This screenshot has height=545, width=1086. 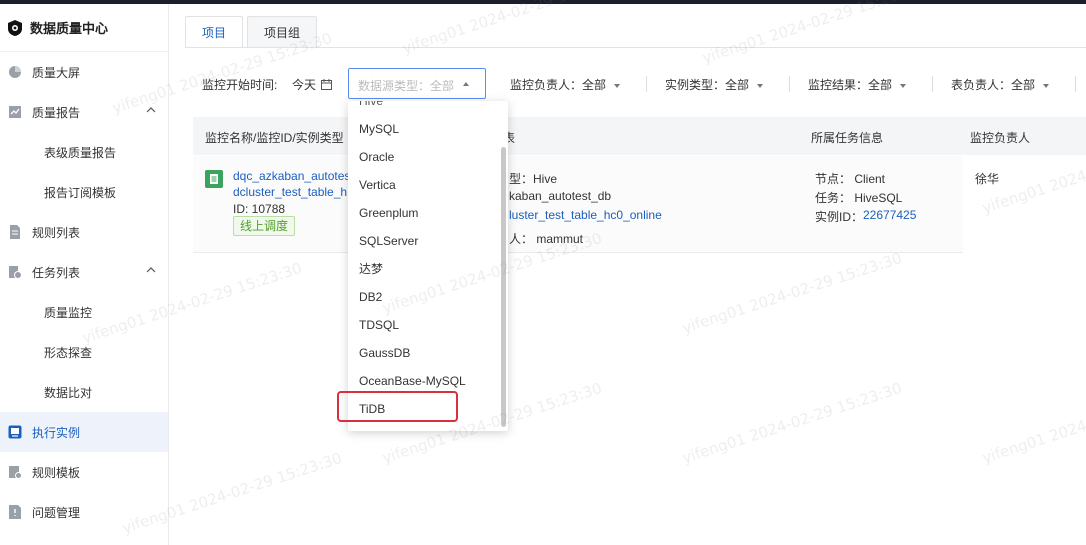 I want to click on instance-type-filter-label: 实例类型：全部, so click(x=707, y=85).